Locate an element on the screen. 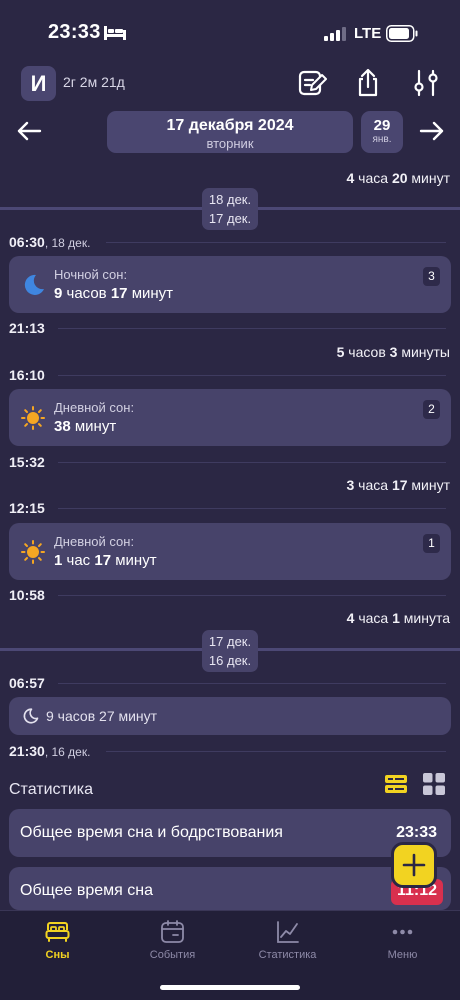 This screenshot has height=1000, width=460. sleep-card-night: Ночной сон: 9 часов 17 минут 3 is located at coordinates (230, 284).